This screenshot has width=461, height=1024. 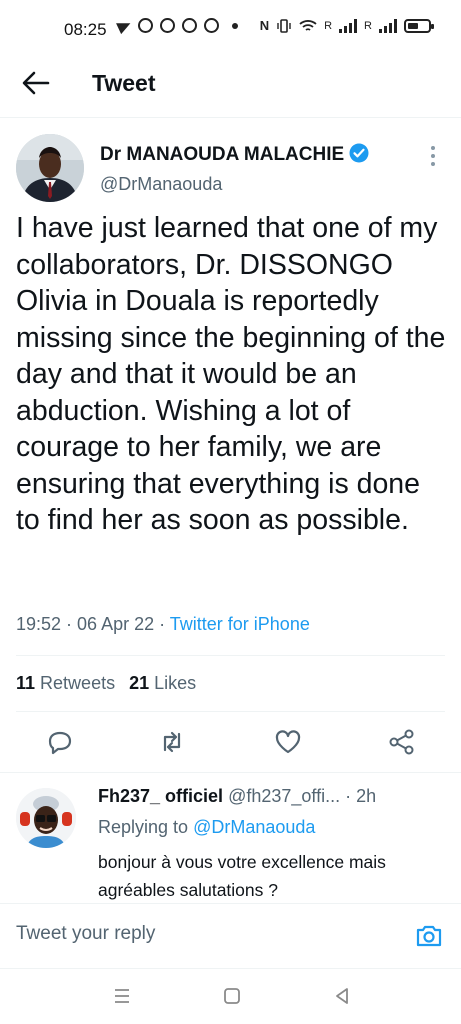 What do you see at coordinates (230, 117) in the screenshot?
I see `header-divider` at bounding box center [230, 117].